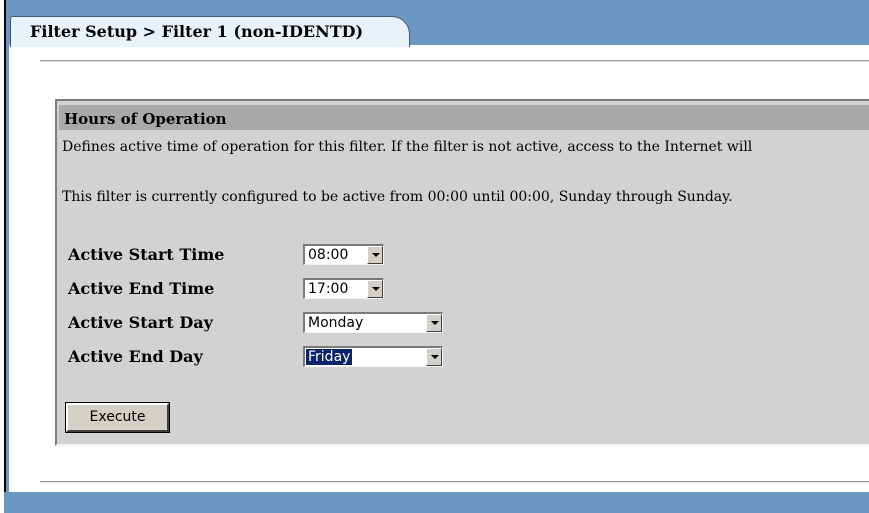  What do you see at coordinates (373, 356) in the screenshot?
I see `active-end-day-select: Friday` at bounding box center [373, 356].